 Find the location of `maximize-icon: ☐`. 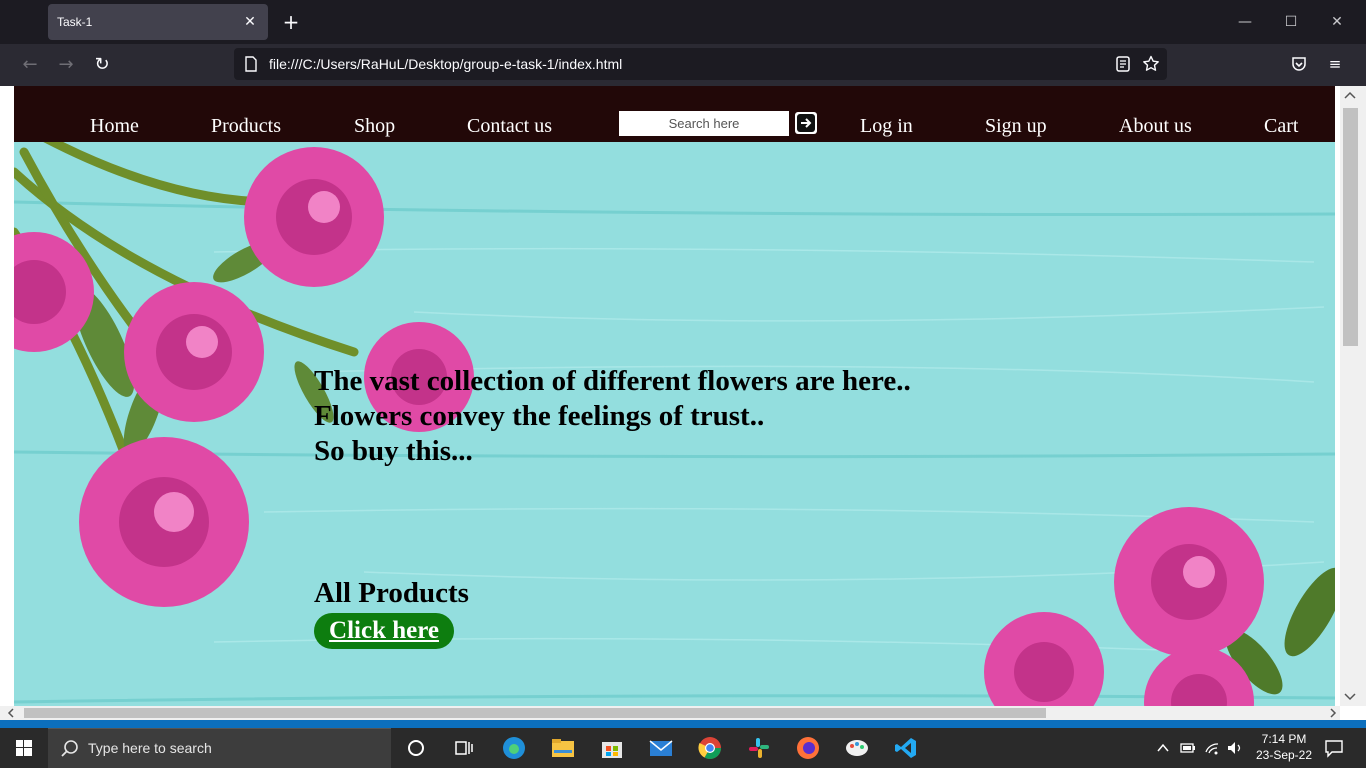

maximize-icon: ☐ is located at coordinates (1291, 22).